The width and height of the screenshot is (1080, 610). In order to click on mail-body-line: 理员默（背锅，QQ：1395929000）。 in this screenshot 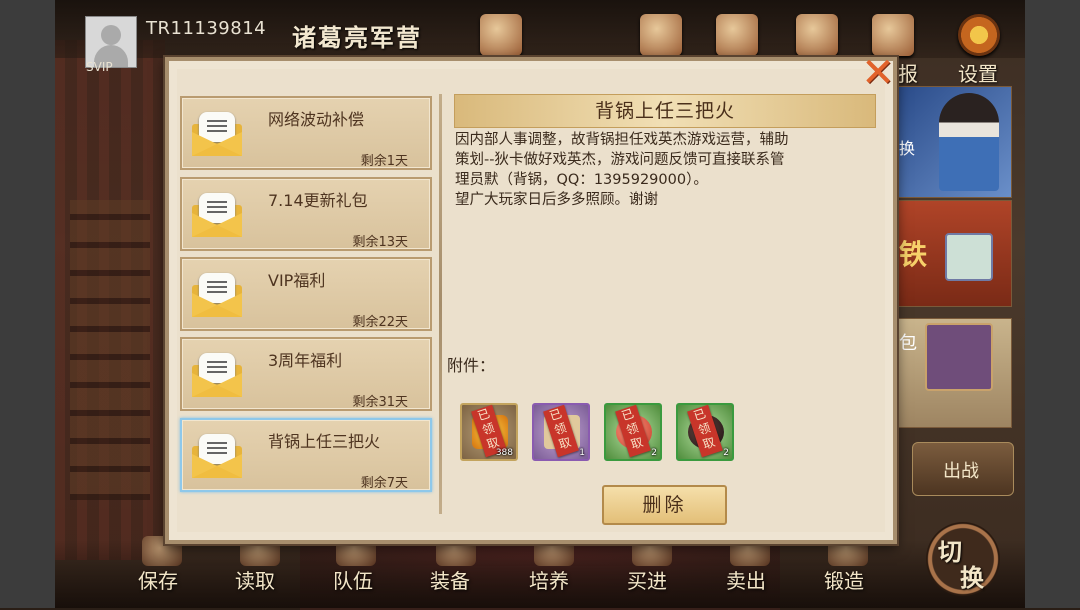, I will do `click(581, 180)`.